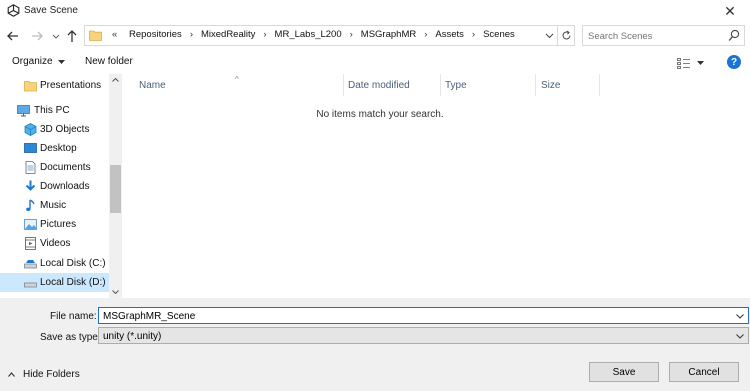  I want to click on hide-folders-toggle: Hide Folders, so click(44, 374).